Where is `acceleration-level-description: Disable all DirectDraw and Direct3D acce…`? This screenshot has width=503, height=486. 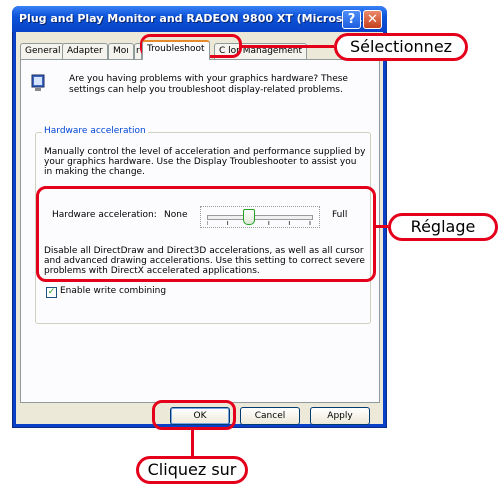 acceleration-level-description: Disable all DirectDraw and Direct3D acce… is located at coordinates (204, 261).